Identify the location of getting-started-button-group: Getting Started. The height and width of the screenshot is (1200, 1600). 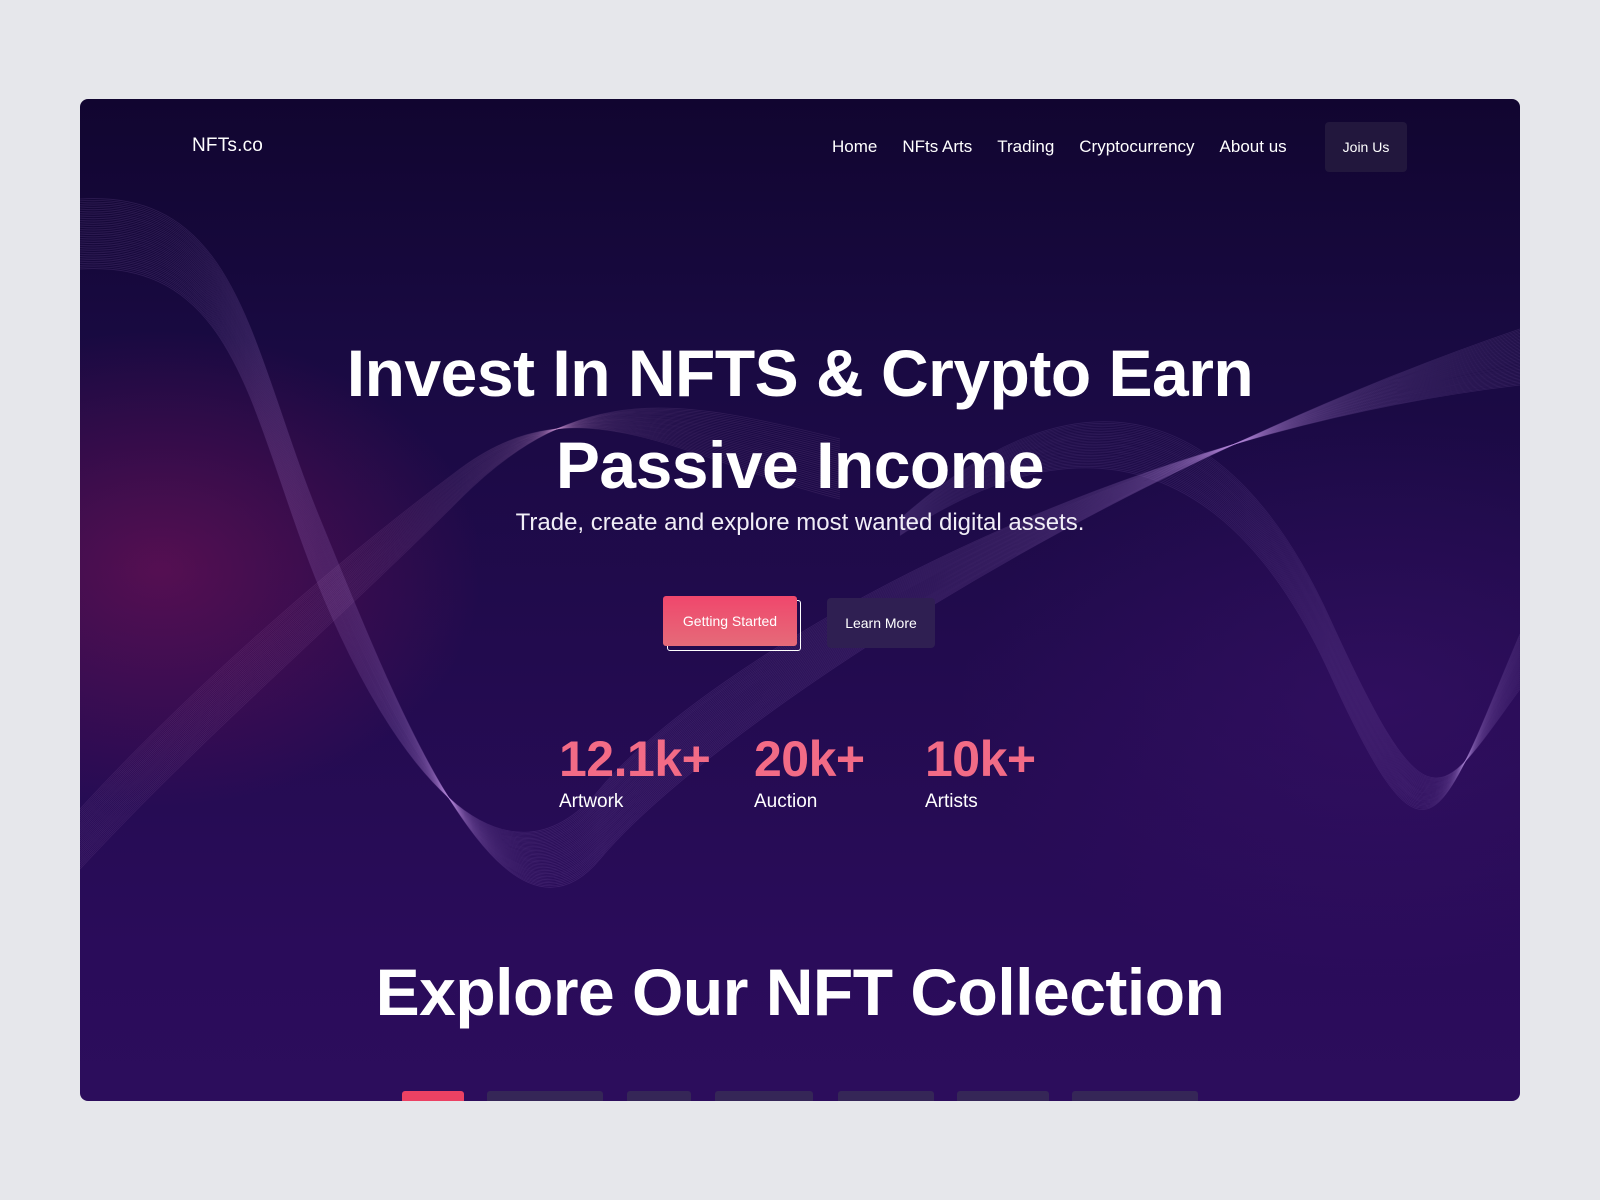
(733, 623).